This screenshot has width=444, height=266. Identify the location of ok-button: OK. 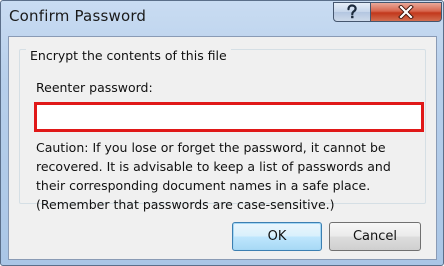
(277, 236).